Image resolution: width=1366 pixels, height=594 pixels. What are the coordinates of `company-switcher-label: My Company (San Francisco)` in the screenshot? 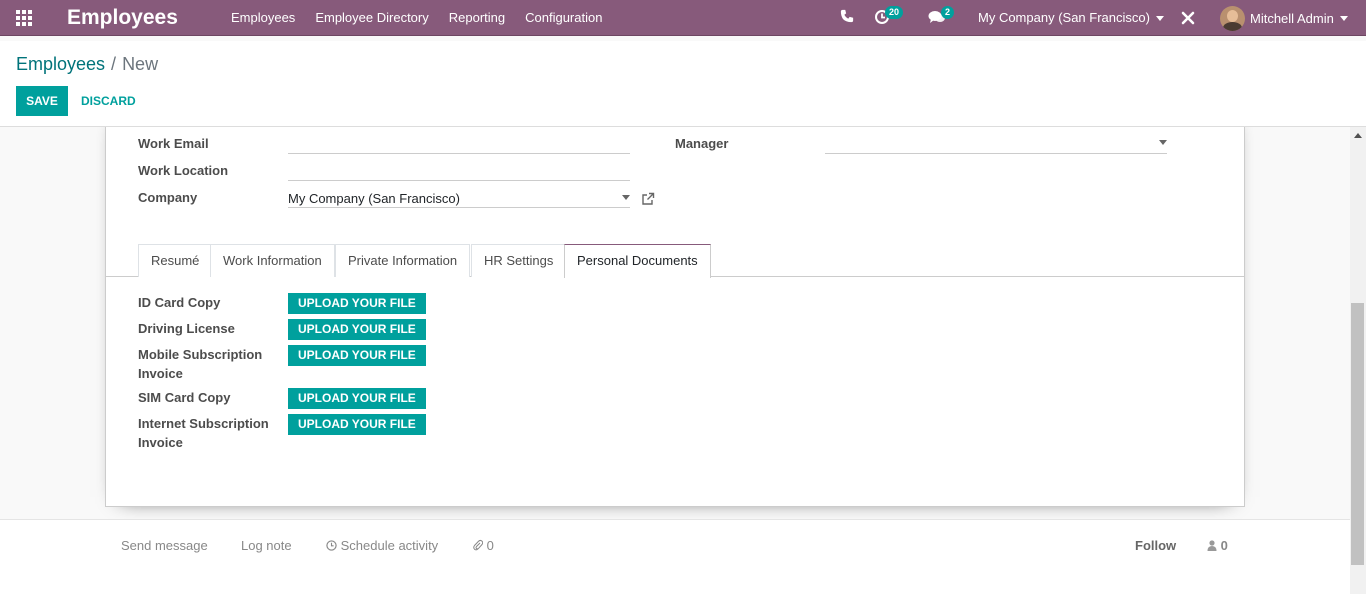 It's located at (1064, 17).